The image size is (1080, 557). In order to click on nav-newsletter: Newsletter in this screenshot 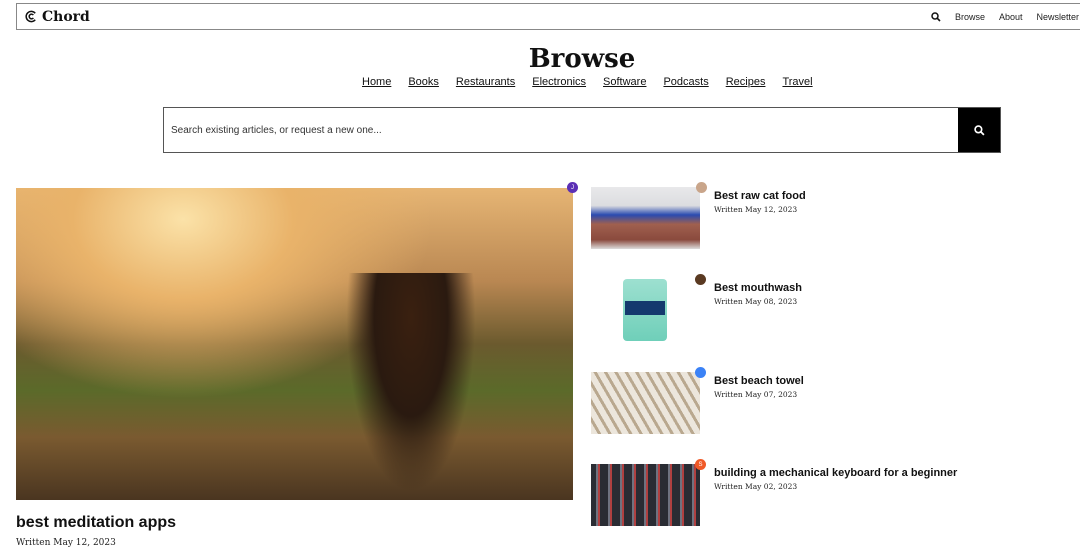, I will do `click(1057, 17)`.